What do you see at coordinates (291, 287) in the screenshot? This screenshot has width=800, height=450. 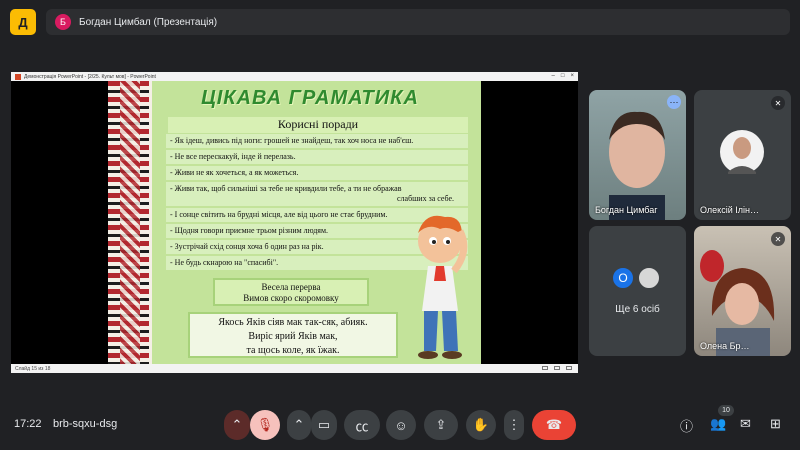 I see `break-box-line: Весела перерва` at bounding box center [291, 287].